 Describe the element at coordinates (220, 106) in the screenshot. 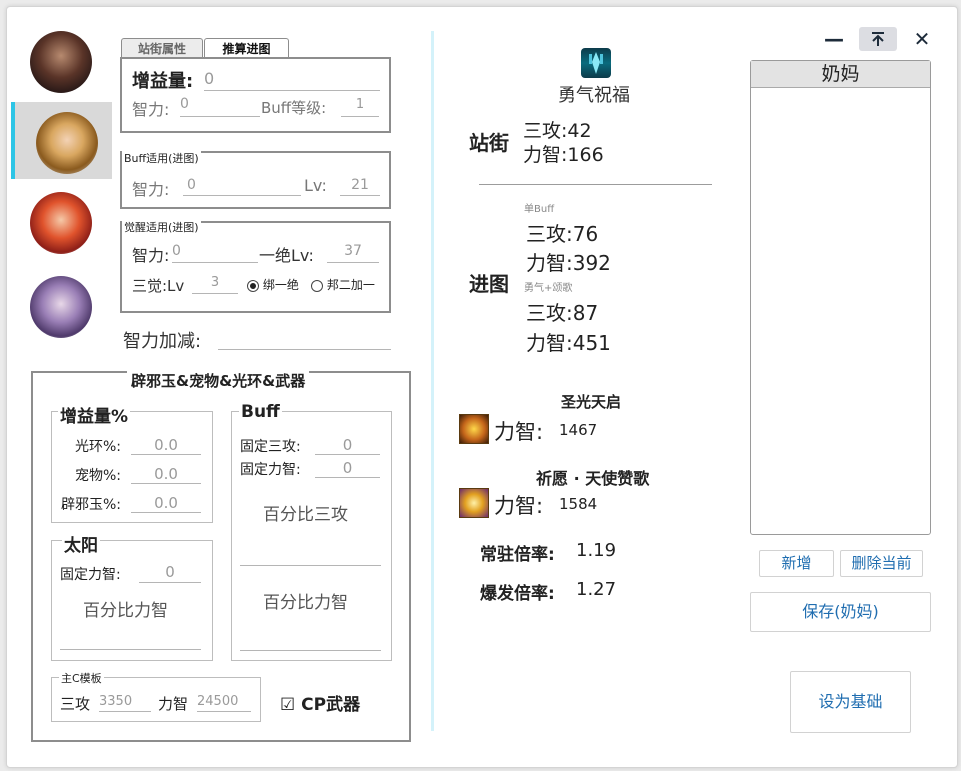

I see `int-input: 0` at that location.